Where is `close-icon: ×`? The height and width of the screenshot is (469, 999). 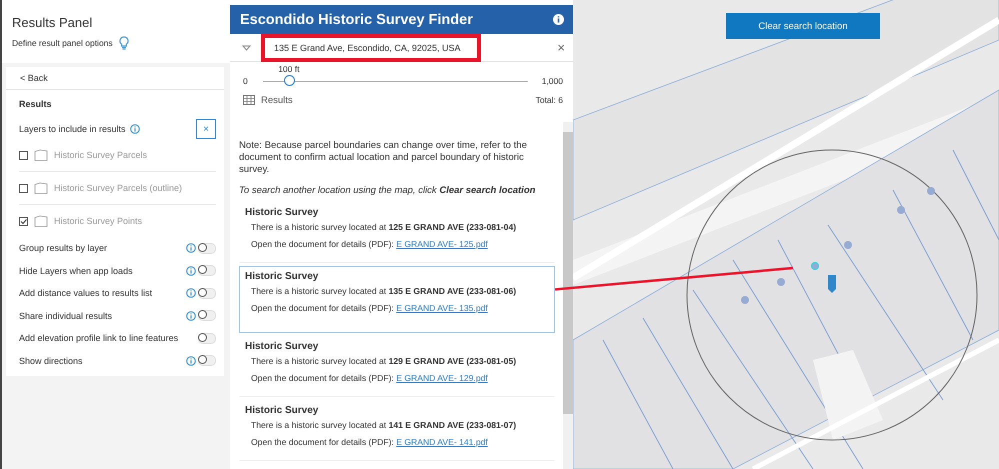
close-icon: × is located at coordinates (561, 47).